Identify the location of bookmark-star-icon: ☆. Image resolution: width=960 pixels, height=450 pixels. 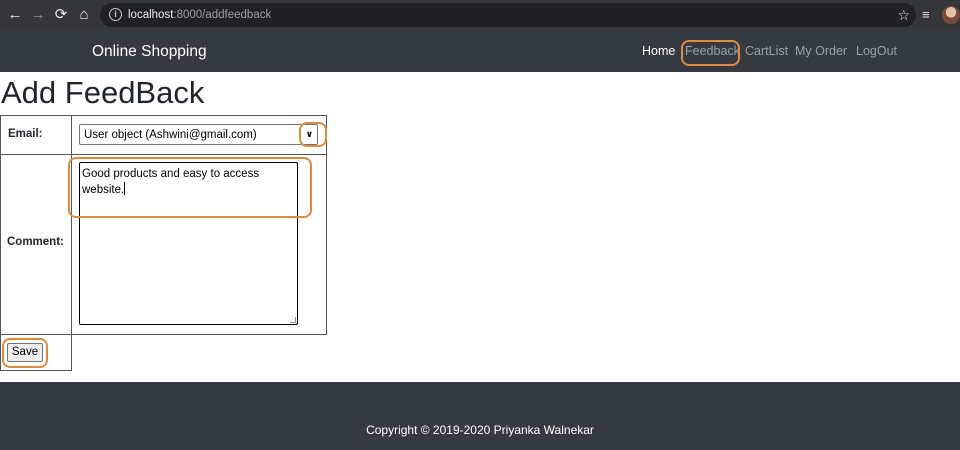
(903, 15).